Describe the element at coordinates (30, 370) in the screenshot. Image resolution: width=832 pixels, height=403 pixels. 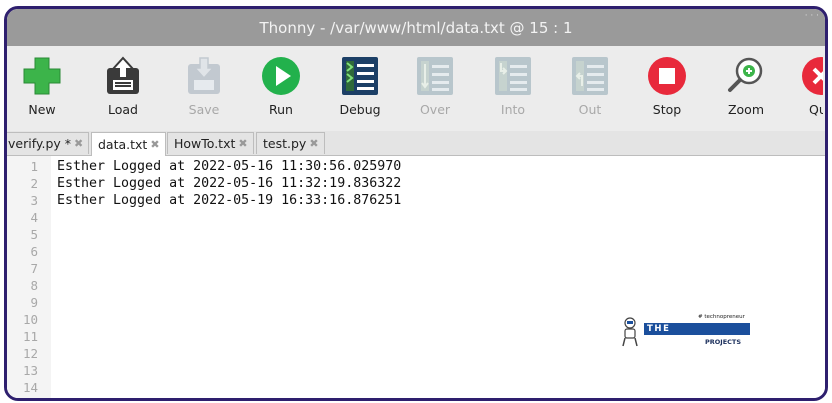
I see `line-number: 13` at that location.